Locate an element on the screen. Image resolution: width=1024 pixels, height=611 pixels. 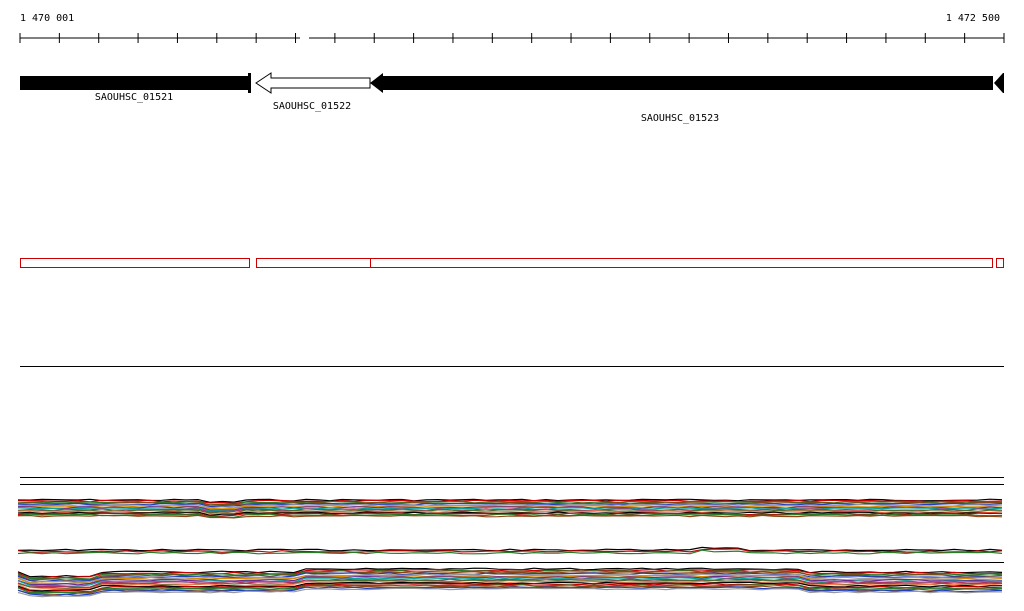
coverage-traces-lower is located at coordinates (510, 582).